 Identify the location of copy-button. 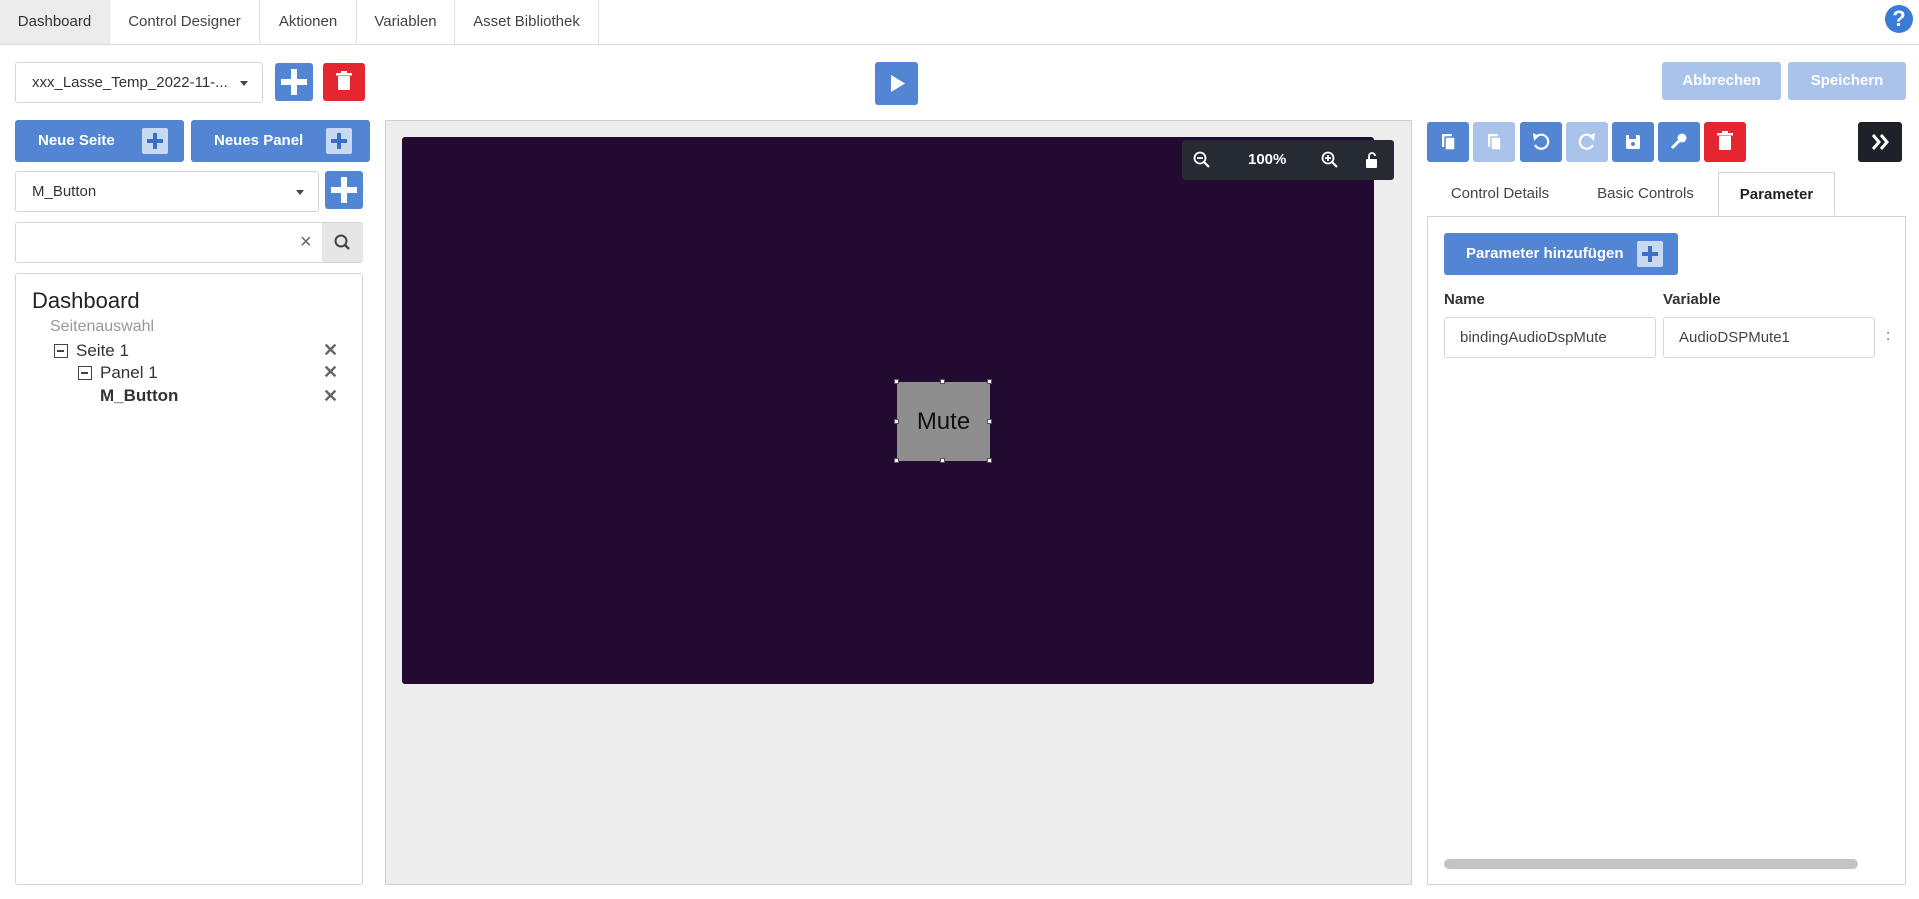
(1448, 142).